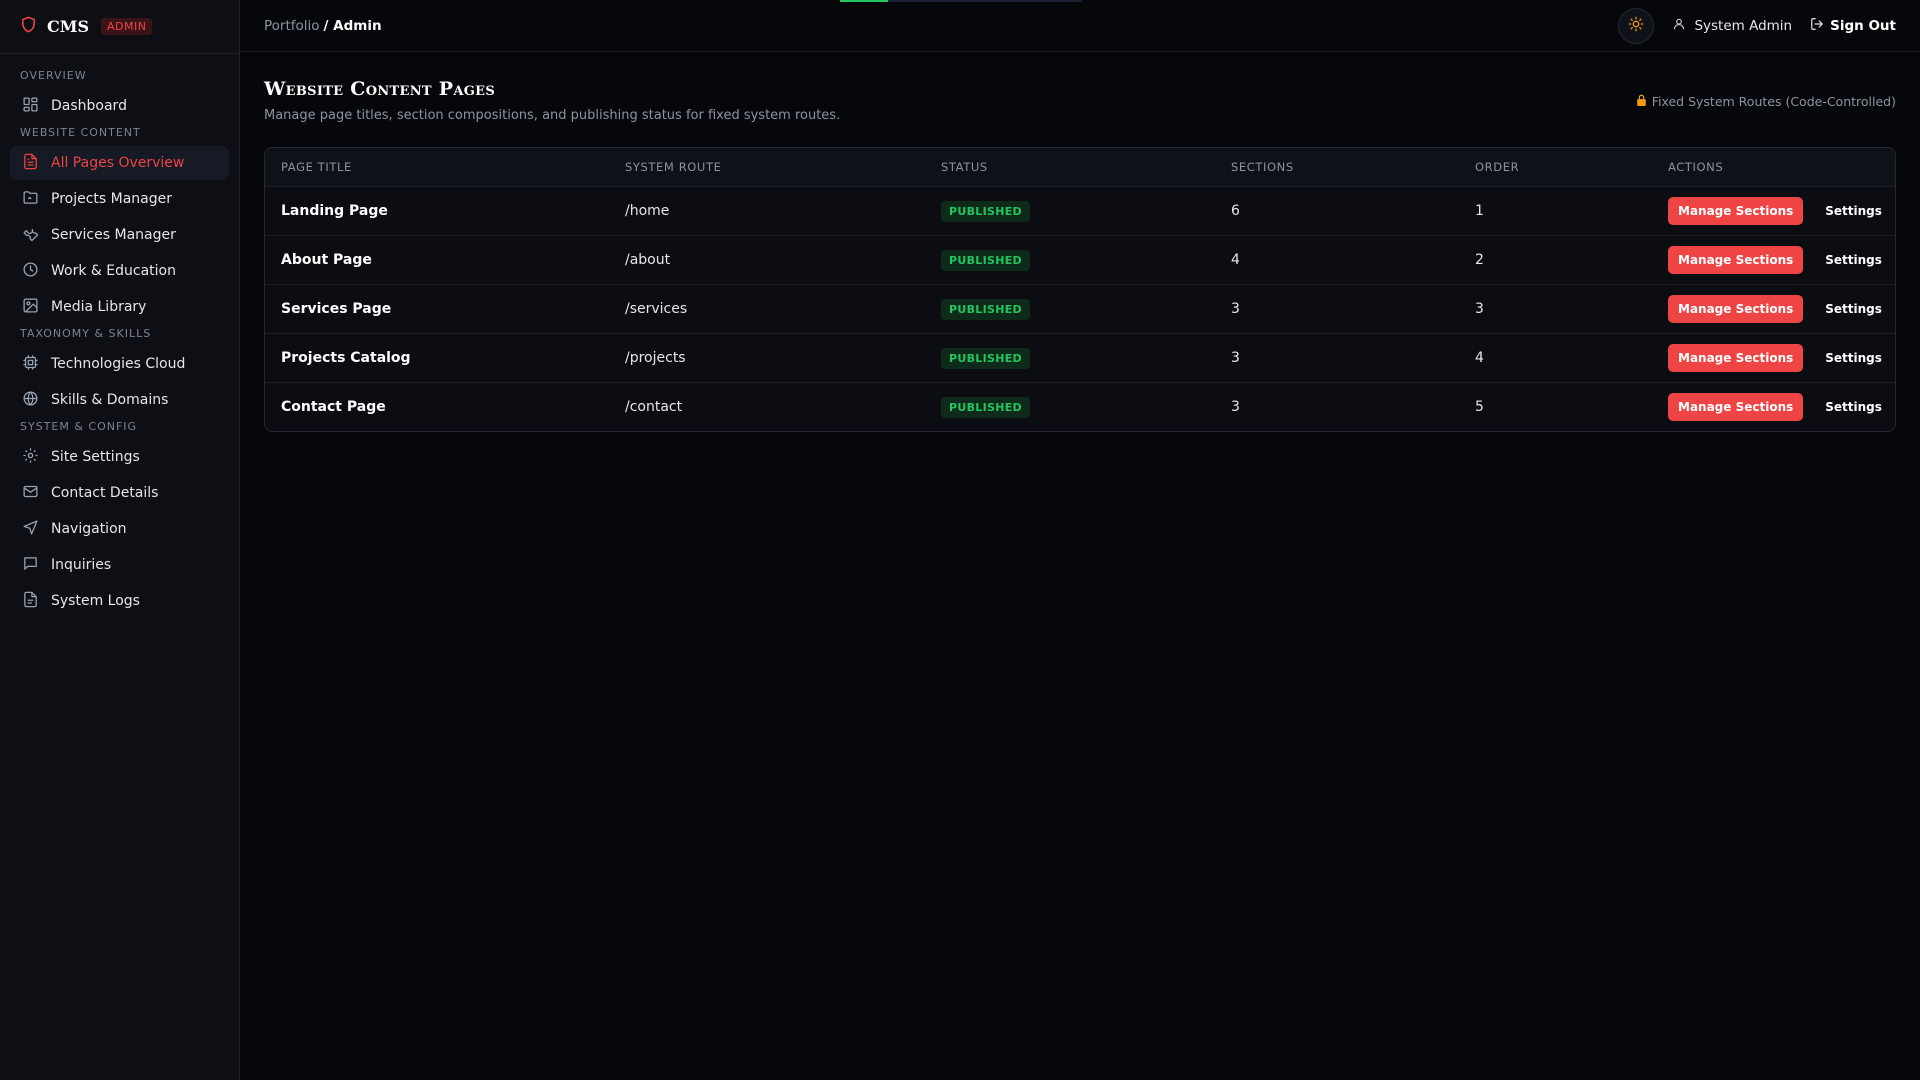 This screenshot has height=1080, width=1920. Describe the element at coordinates (112, 199) in the screenshot. I see `sidebar-item-label: Projects Manager` at that location.